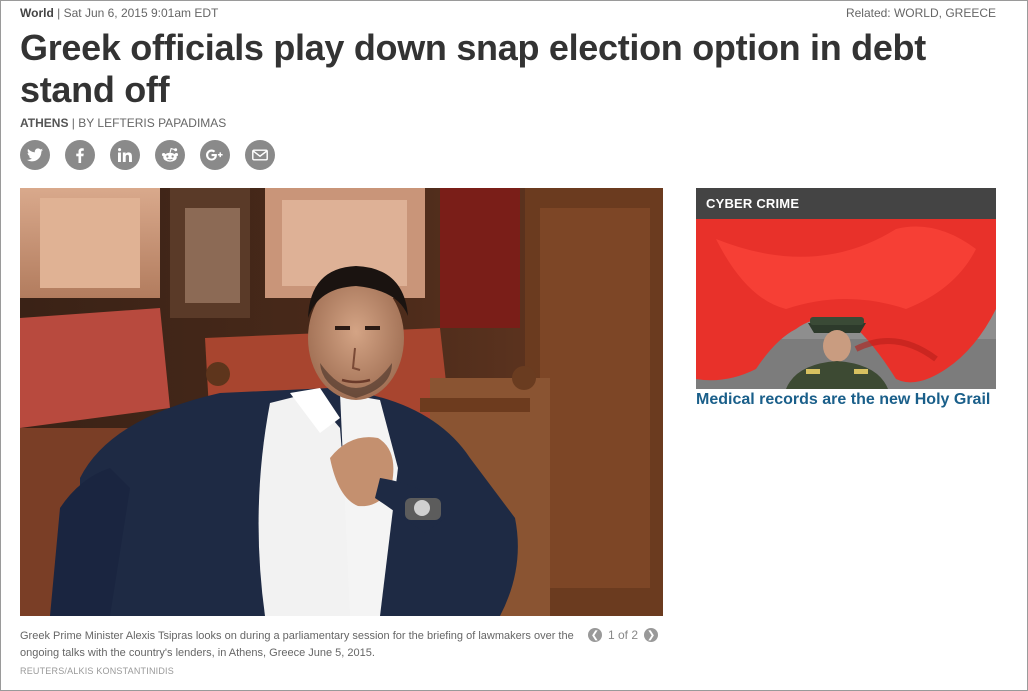 The height and width of the screenshot is (691, 1028). What do you see at coordinates (916, 13) in the screenshot?
I see `related-link-world: WORLD` at bounding box center [916, 13].